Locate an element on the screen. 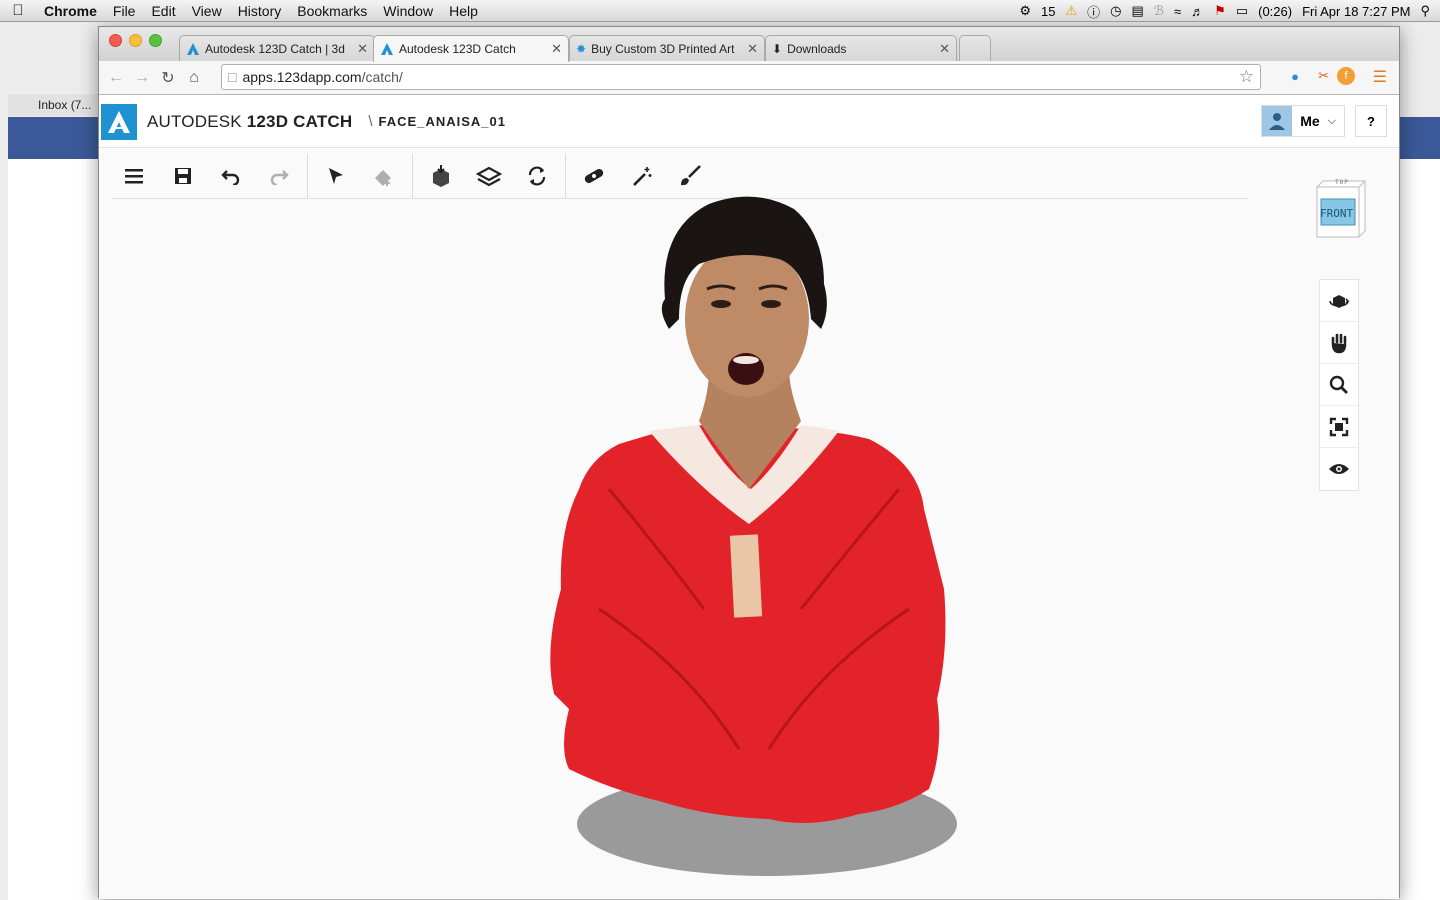 The width and height of the screenshot is (1440, 900). extension-icon: ● is located at coordinates (1295, 76).